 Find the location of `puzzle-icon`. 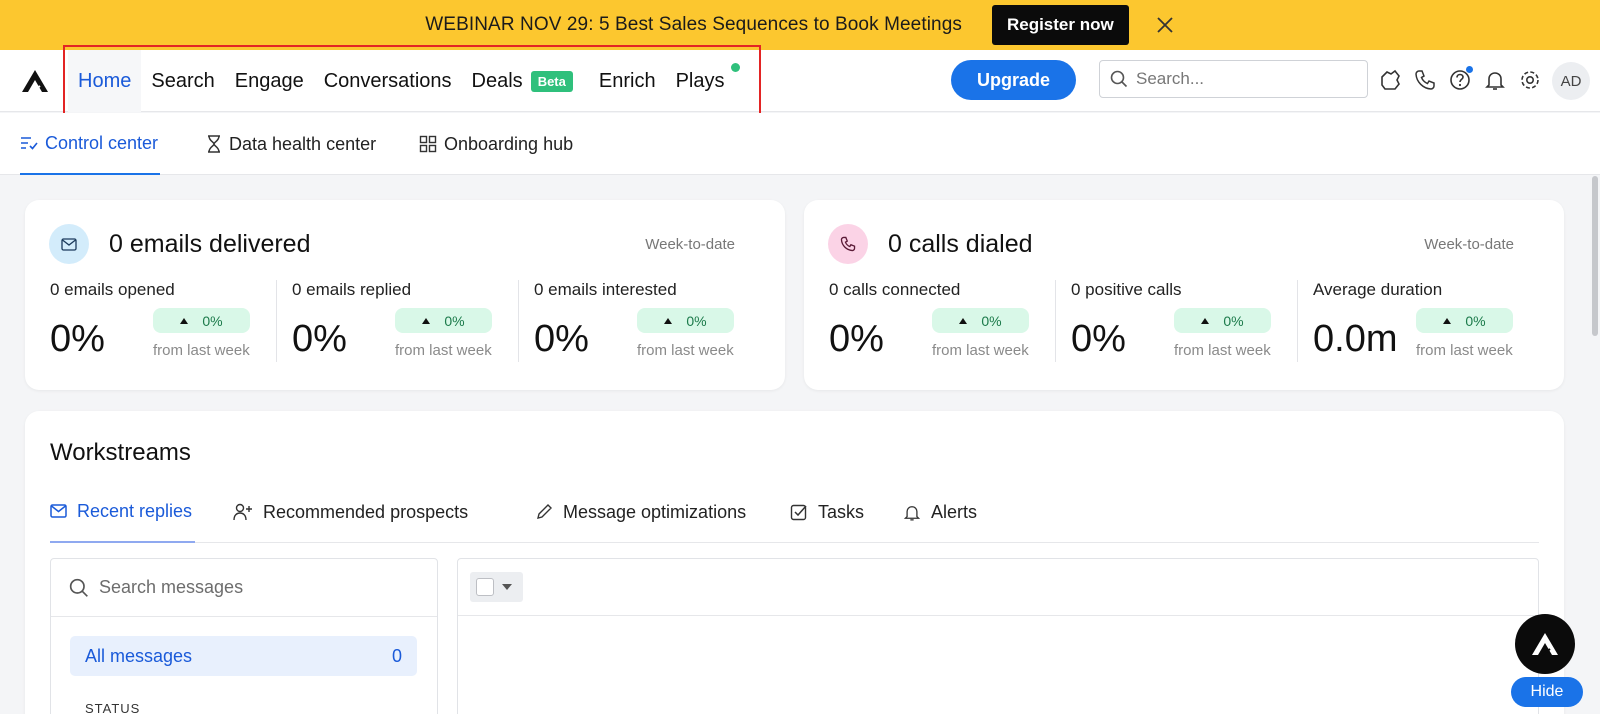

puzzle-icon is located at coordinates (1390, 80).